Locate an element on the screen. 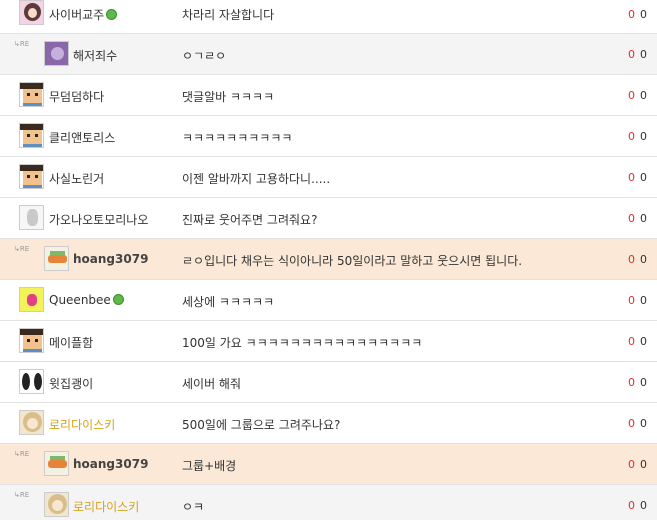 This screenshot has height=520, width=657. comment-row: 사실노린거 이젠 알바까지 고용하다니..... 0 0 is located at coordinates (328, 177).